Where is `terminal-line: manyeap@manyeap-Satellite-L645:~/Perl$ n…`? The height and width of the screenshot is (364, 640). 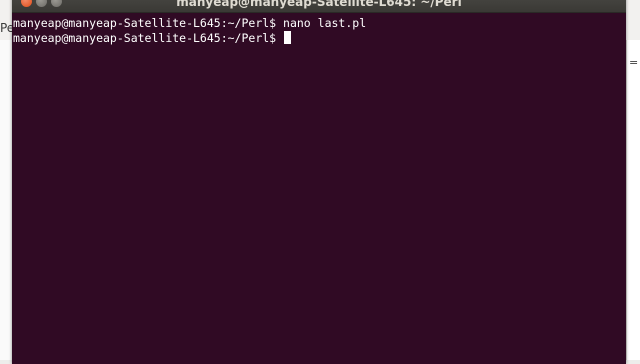 terminal-line: manyeap@manyeap-Satellite-L645:~/Perl$ n… is located at coordinates (319, 23).